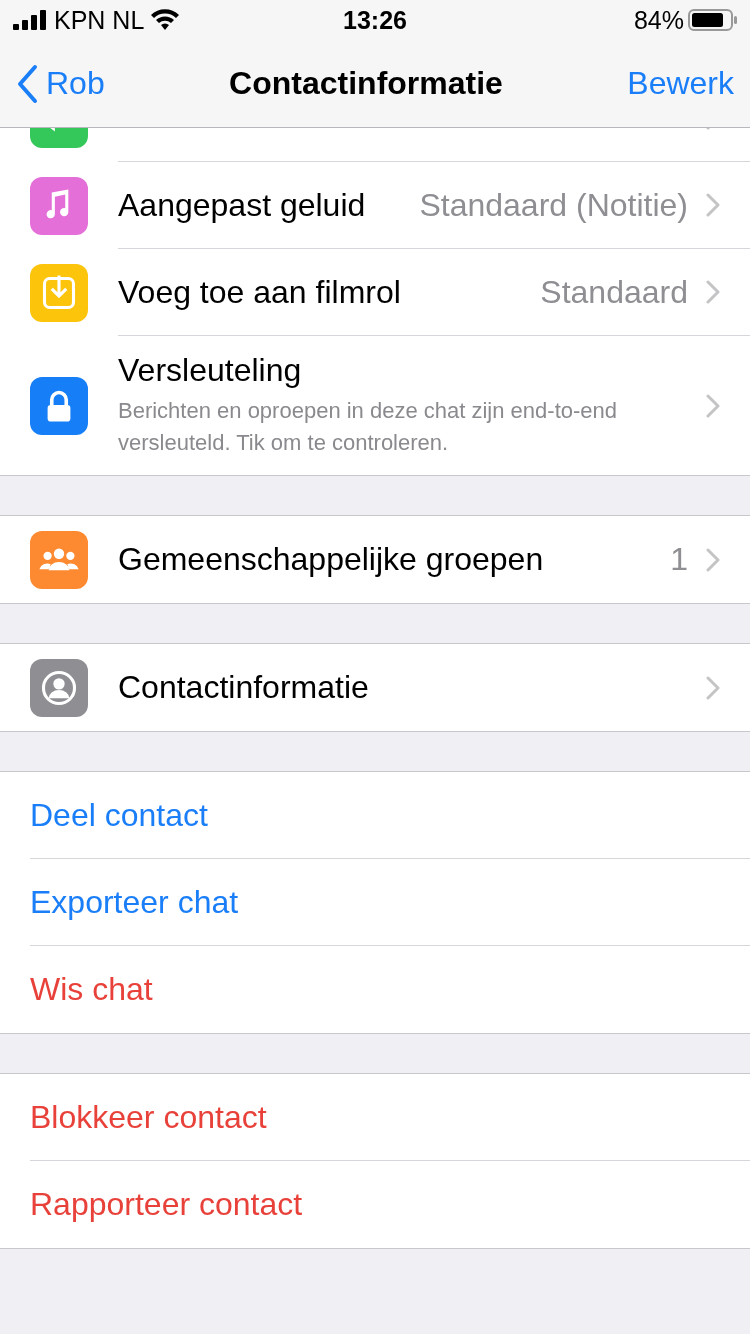  Describe the element at coordinates (553, 205) in the screenshot. I see `row-value: Standaard (Notitie)` at that location.